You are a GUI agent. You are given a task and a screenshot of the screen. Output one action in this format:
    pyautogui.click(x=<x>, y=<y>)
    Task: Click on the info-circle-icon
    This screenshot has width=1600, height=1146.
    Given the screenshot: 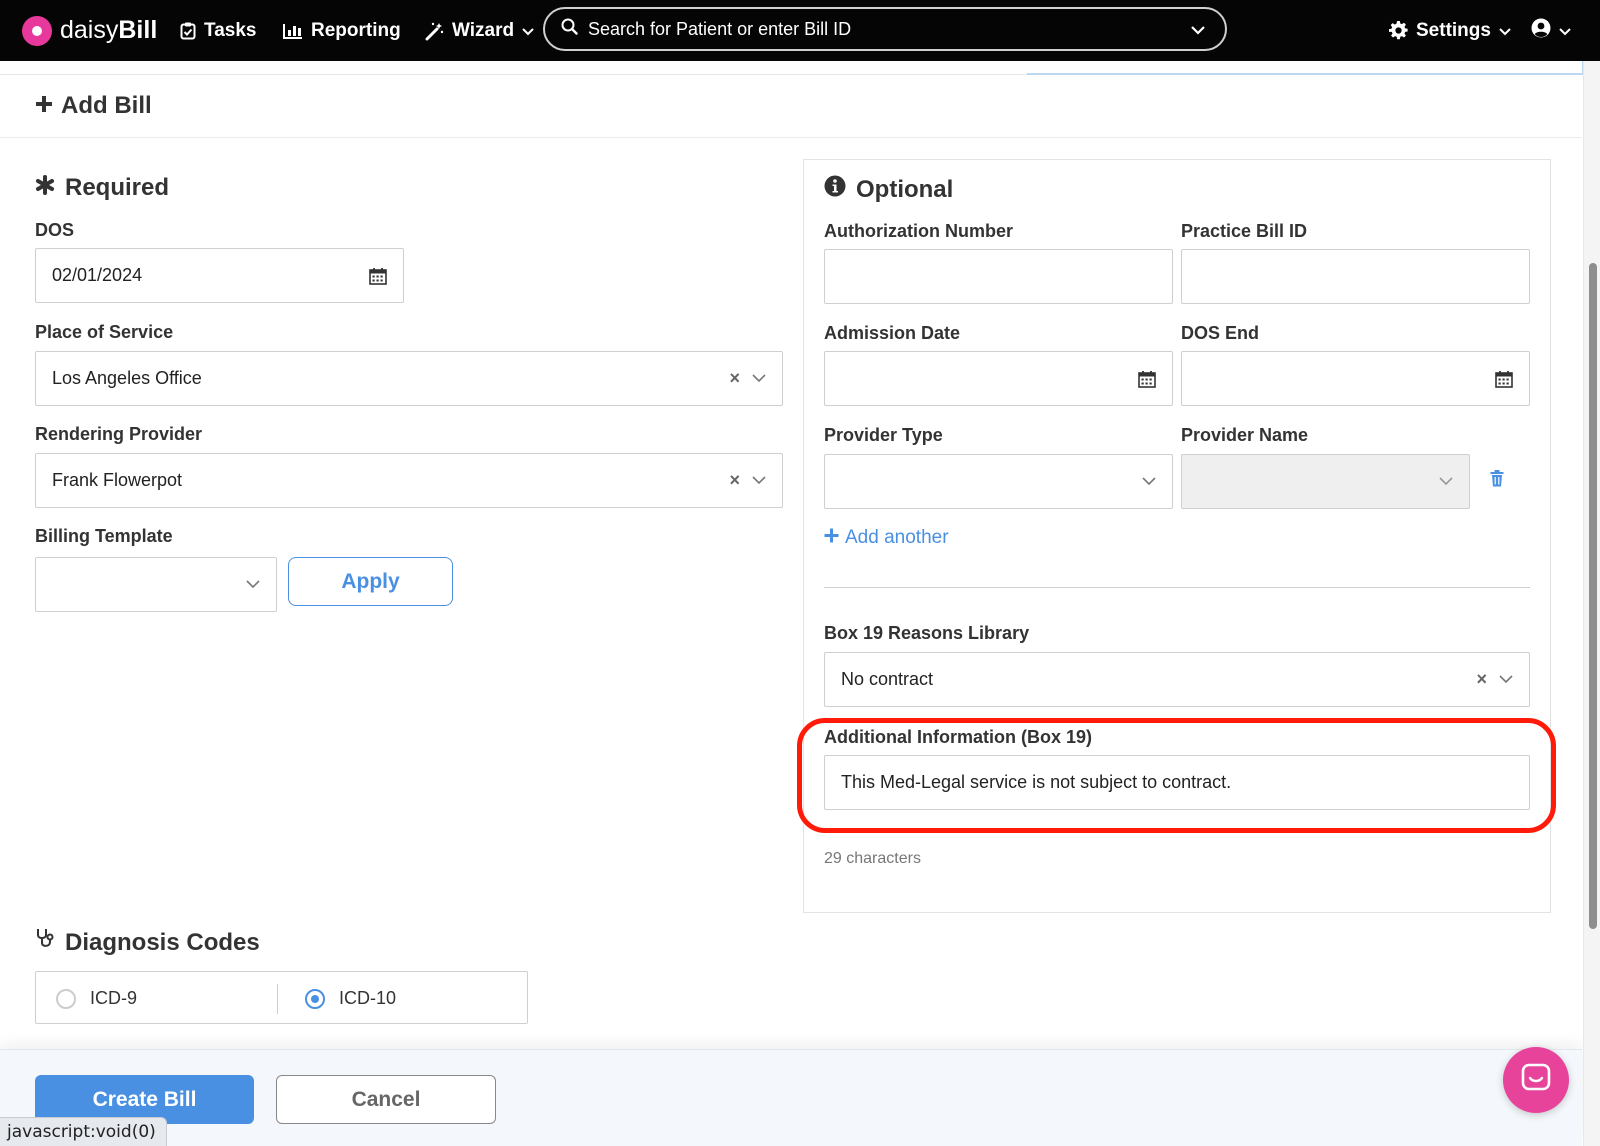 What is the action you would take?
    pyautogui.click(x=835, y=189)
    